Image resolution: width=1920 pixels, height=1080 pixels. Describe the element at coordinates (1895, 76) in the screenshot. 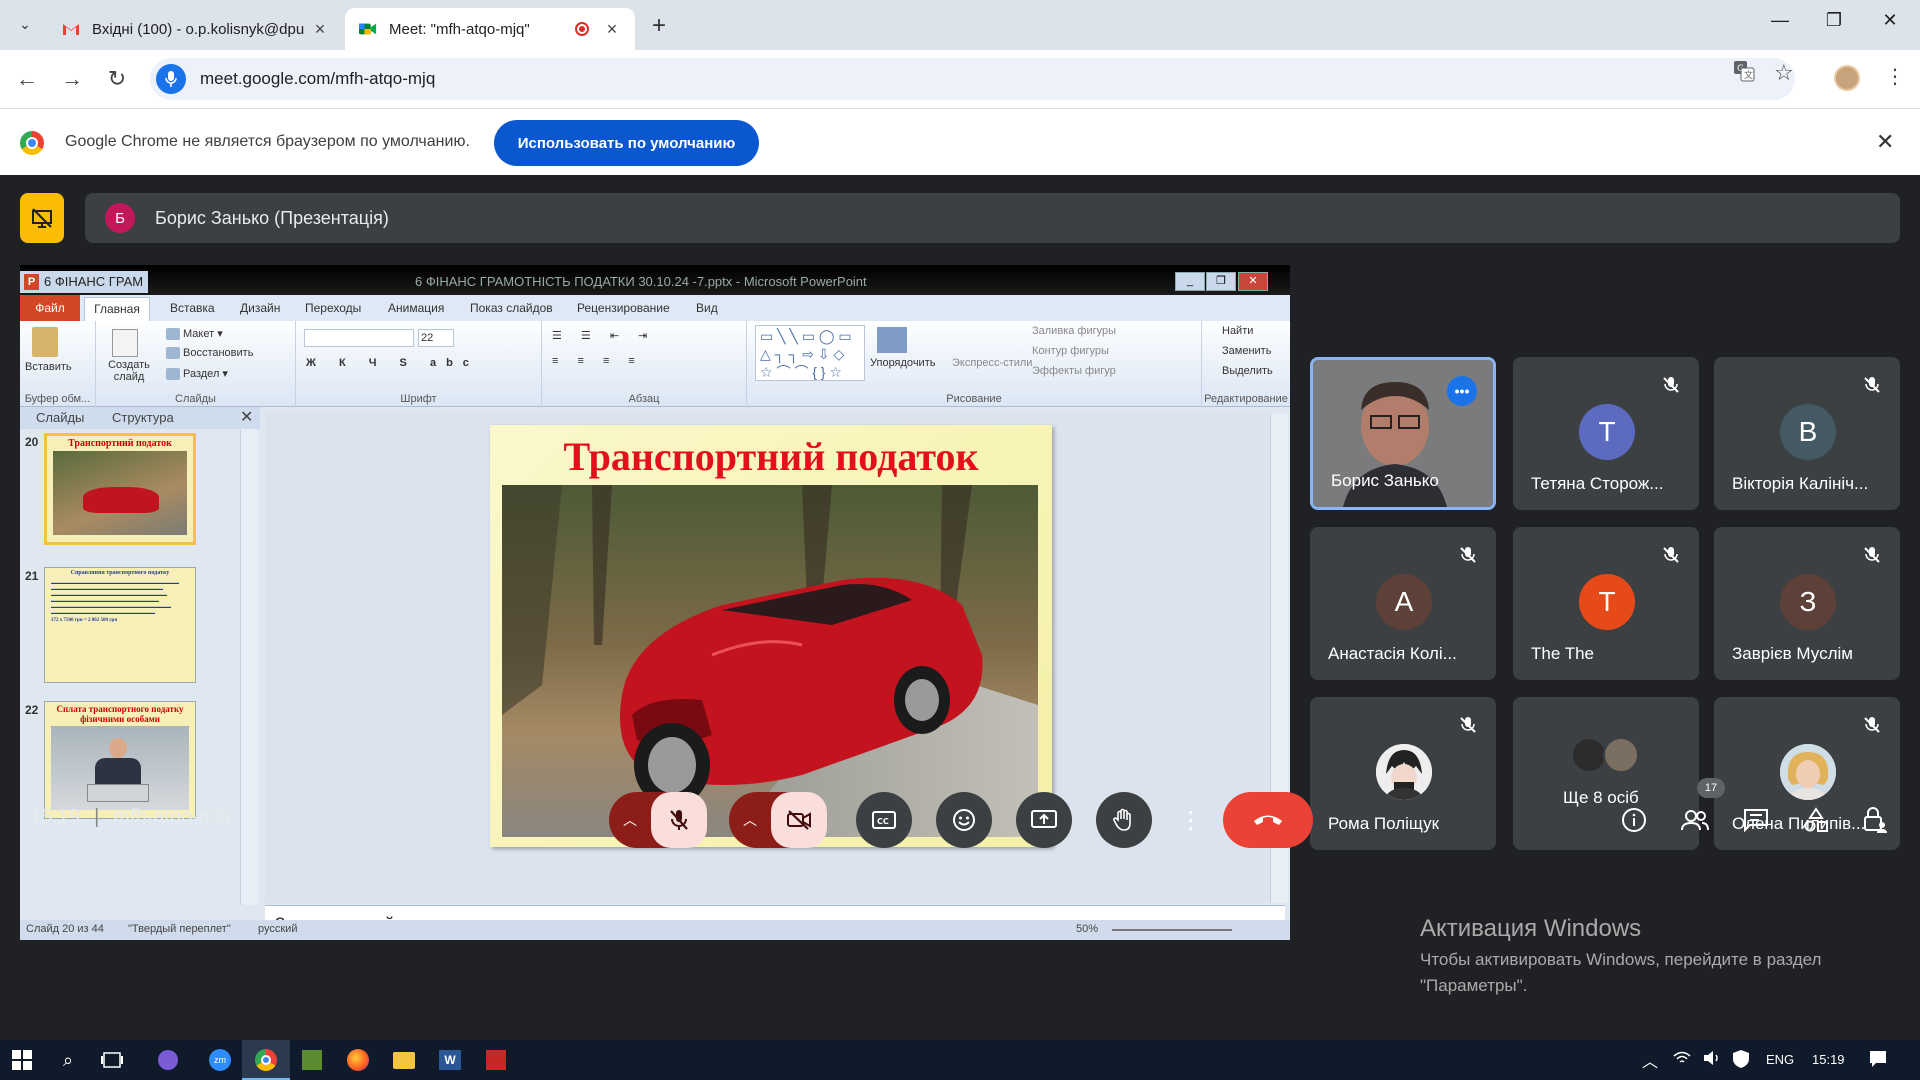

I see `chrome-menu-icon: ⋮` at that location.